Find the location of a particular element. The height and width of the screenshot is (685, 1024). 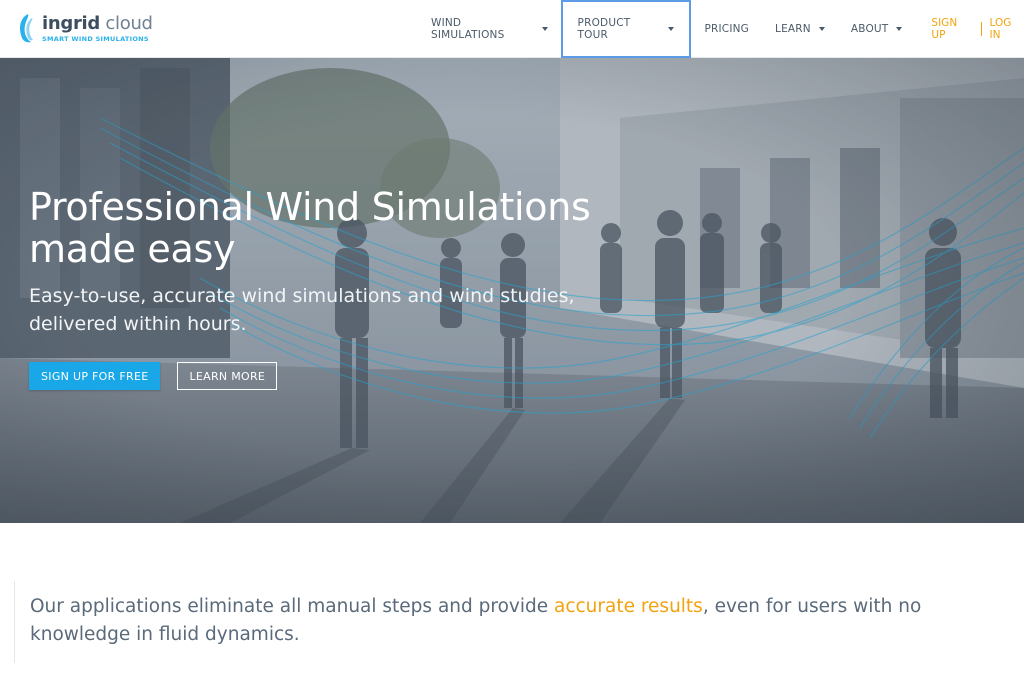

nav-wind-simulations-label: WIND SIMULATIONS is located at coordinates (468, 29).